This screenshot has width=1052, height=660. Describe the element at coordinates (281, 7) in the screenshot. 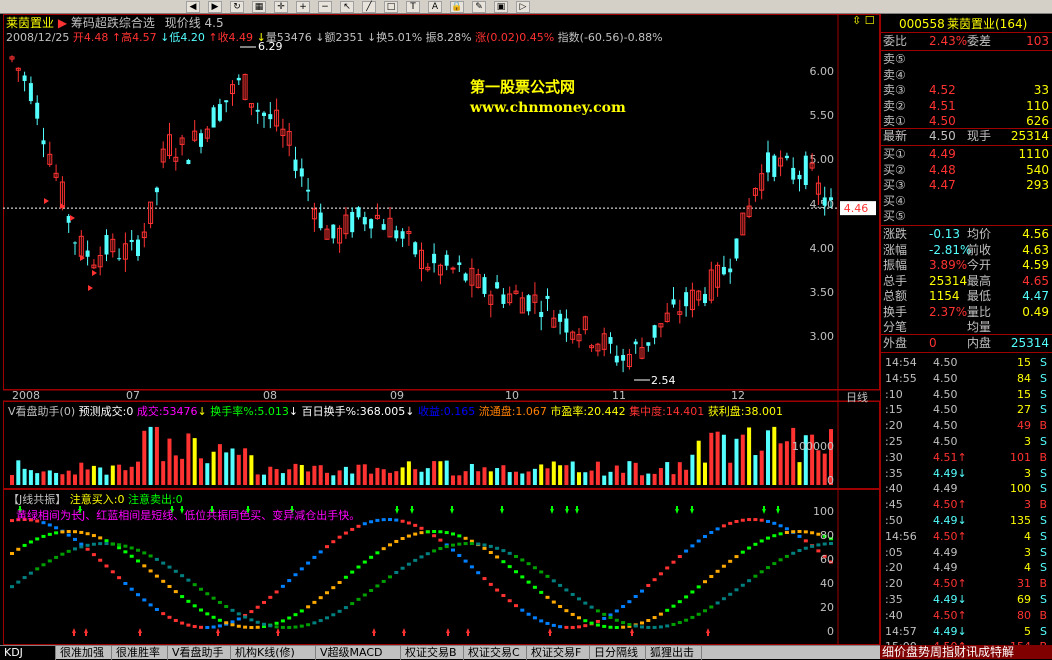

I see `cross-icon: ✛` at that location.